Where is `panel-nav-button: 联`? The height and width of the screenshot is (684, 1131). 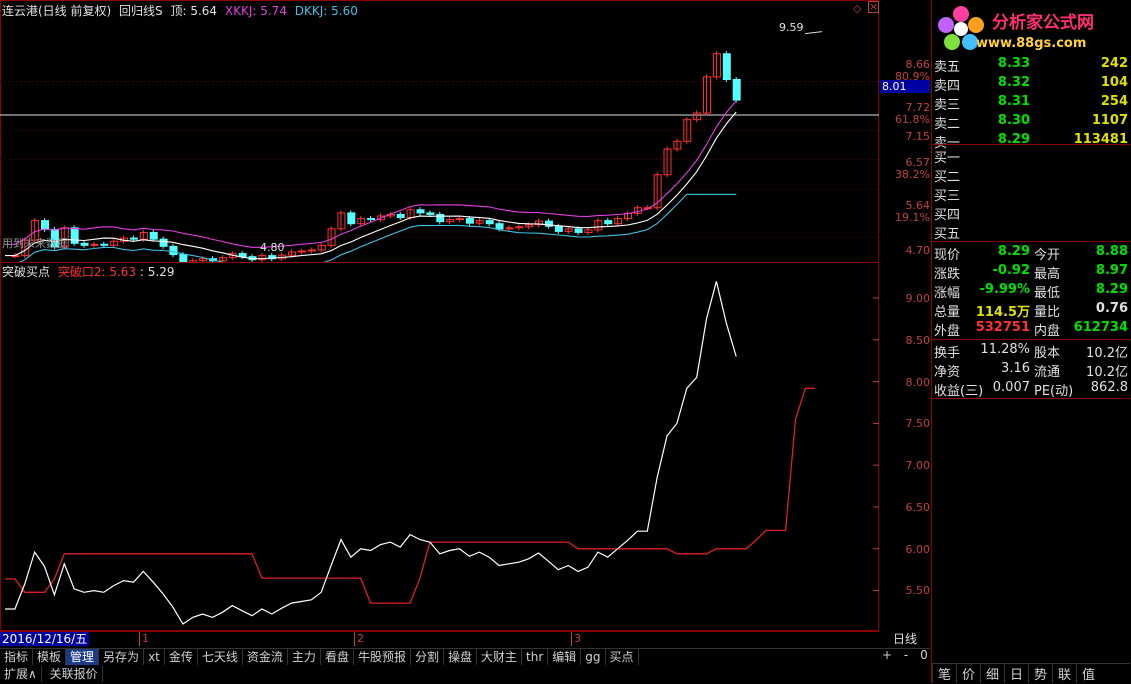 panel-nav-button: 联 is located at coordinates (1064, 673).